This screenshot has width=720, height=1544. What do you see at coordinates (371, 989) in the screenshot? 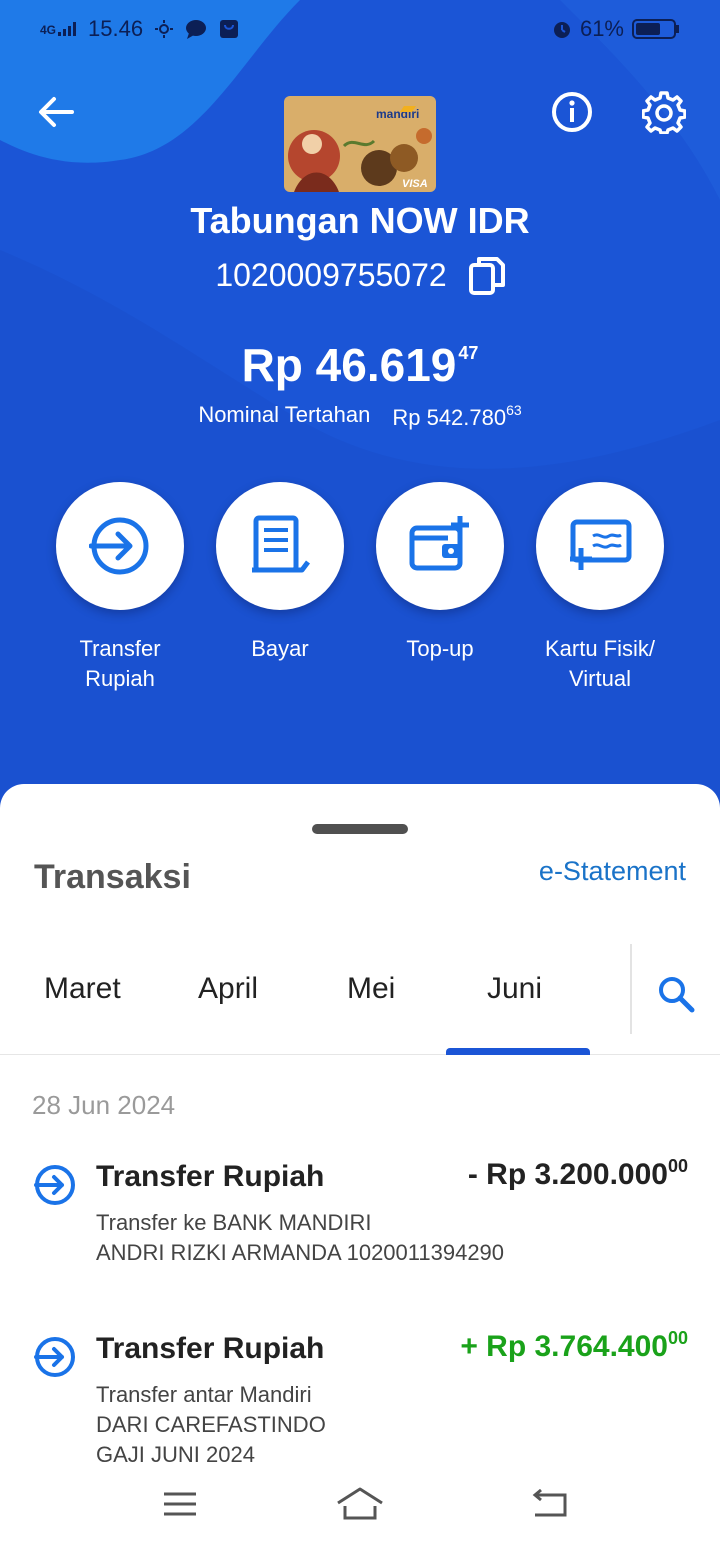
I see `tab-mei: Mei` at bounding box center [371, 989].